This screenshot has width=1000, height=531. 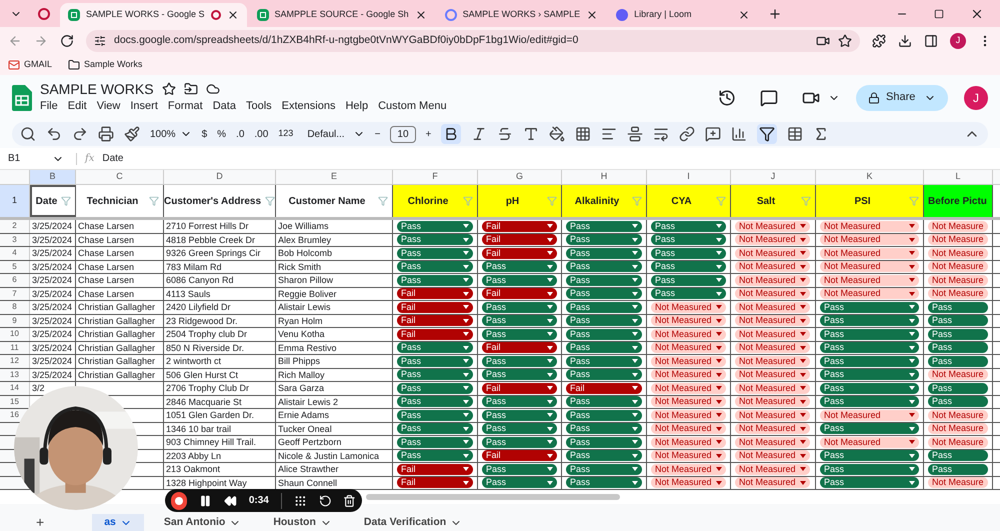 I want to click on bookmark-link: Sample Works, so click(x=105, y=65).